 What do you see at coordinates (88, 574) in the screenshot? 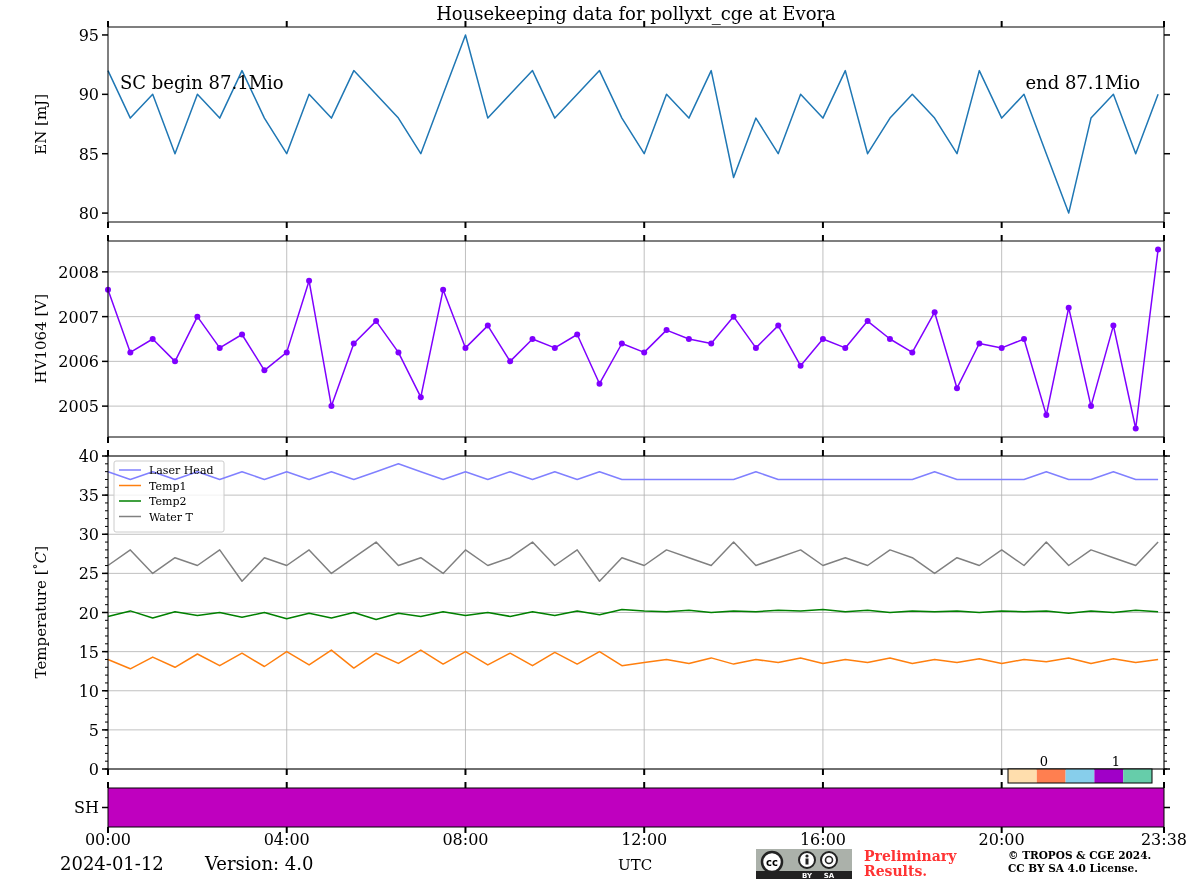
I see `tick-label: 25` at bounding box center [88, 574].